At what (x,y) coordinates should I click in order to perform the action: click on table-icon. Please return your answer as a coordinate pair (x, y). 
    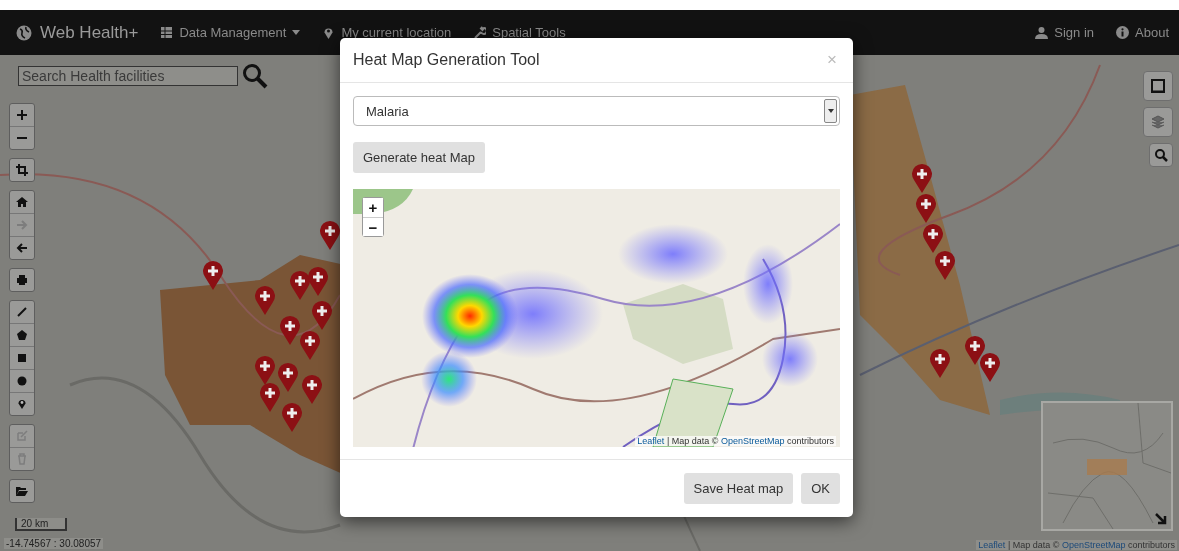
    Looking at the image, I should click on (167, 32).